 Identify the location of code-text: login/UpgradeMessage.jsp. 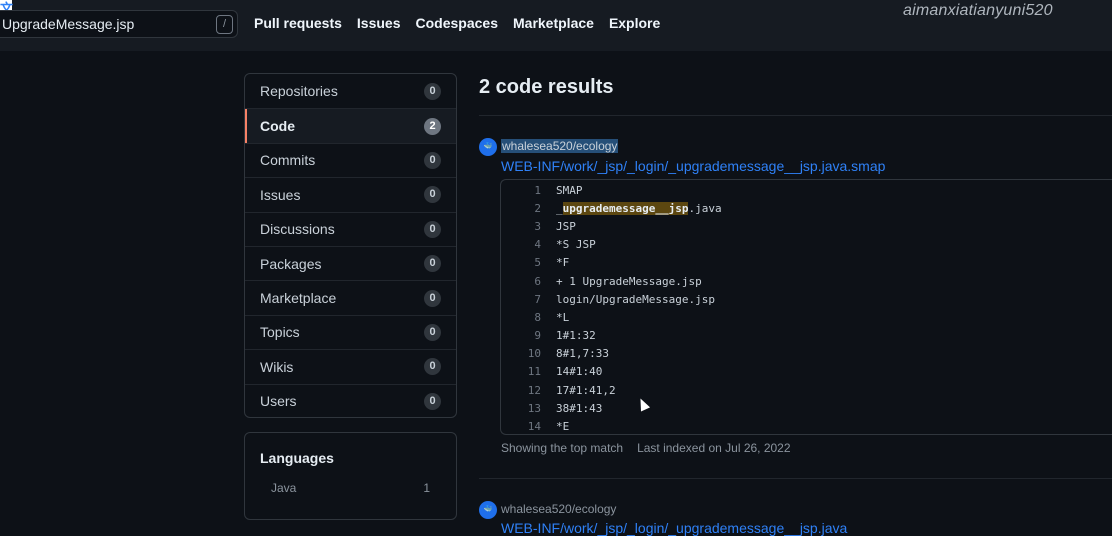
(628, 299).